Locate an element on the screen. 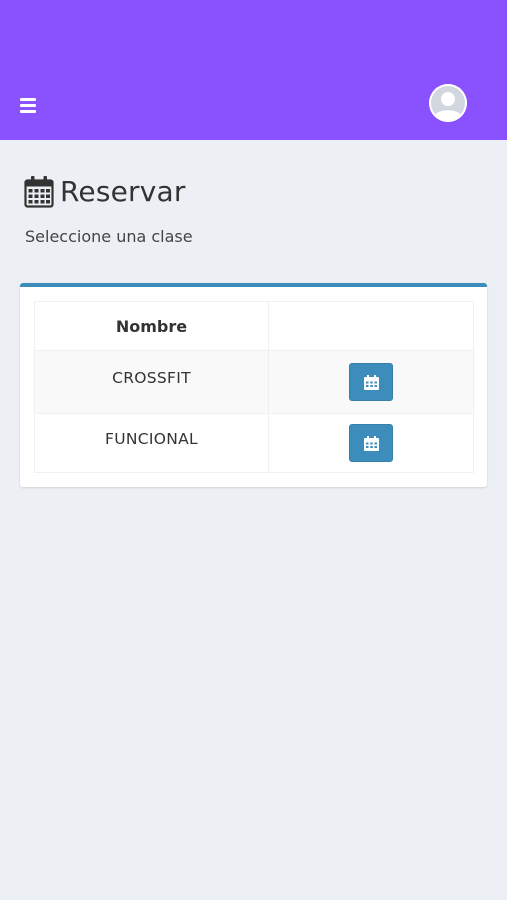 Image resolution: width=507 pixels, height=900 pixels. user-avatar is located at coordinates (448, 103).